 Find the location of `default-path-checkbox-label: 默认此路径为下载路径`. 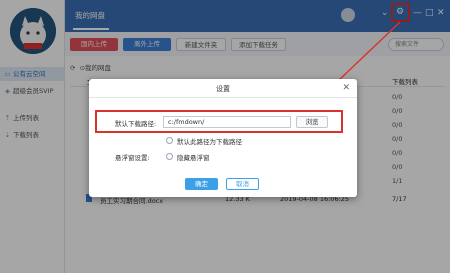

default-path-checkbox-label: 默认此路径为下载路径 is located at coordinates (209, 142).